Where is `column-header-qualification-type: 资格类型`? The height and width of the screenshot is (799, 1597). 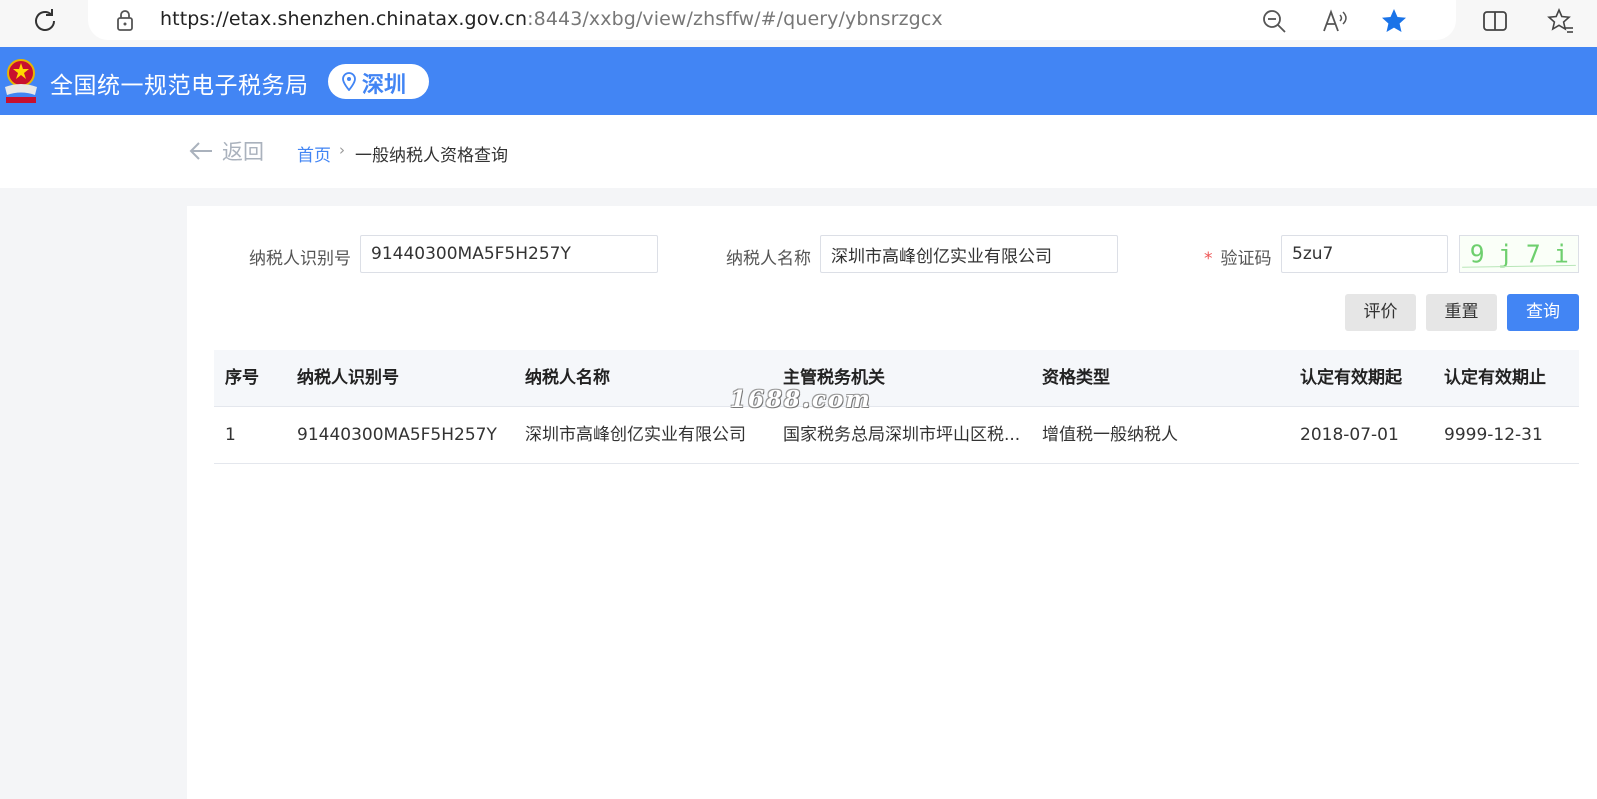 column-header-qualification-type: 资格类型 is located at coordinates (1076, 378).